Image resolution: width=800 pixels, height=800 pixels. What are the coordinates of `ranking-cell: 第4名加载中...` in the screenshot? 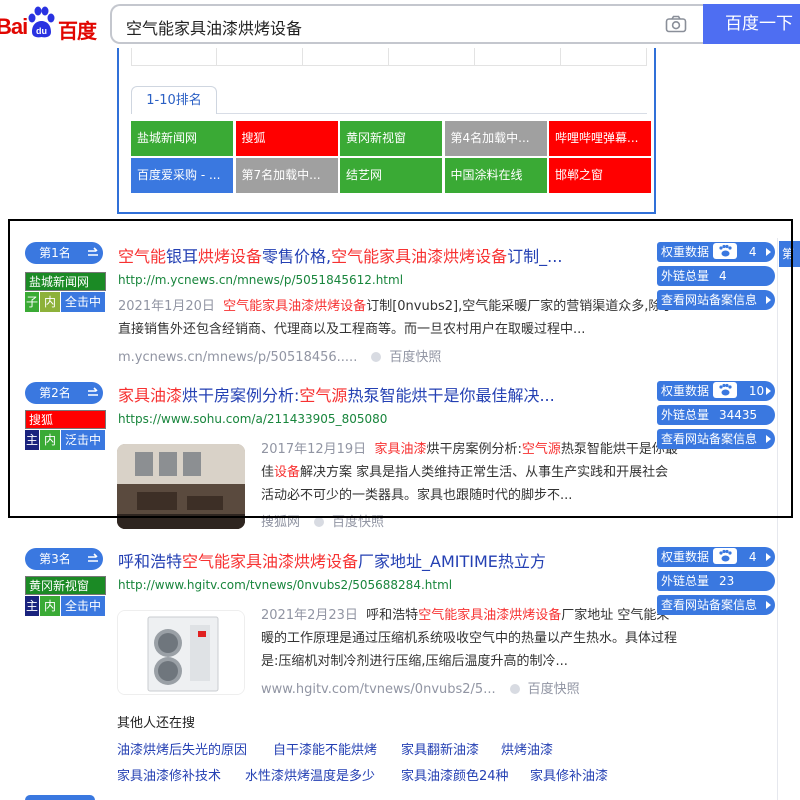 It's located at (495, 138).